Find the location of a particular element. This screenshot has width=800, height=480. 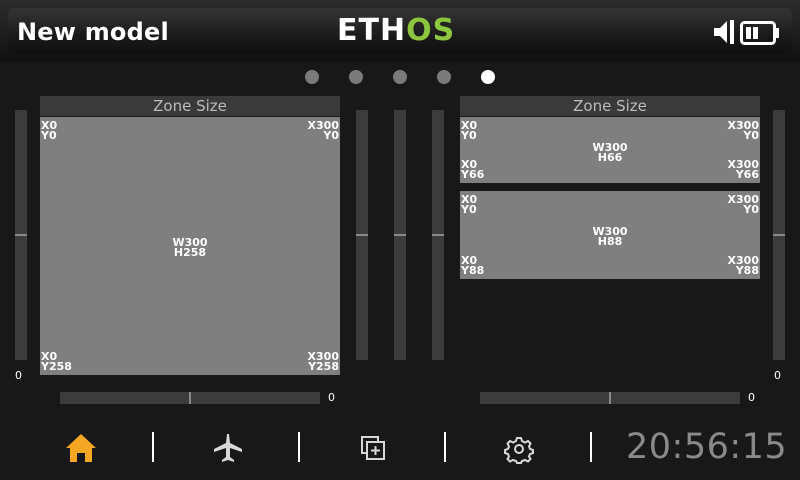

gear-icon is located at coordinates (519, 450).